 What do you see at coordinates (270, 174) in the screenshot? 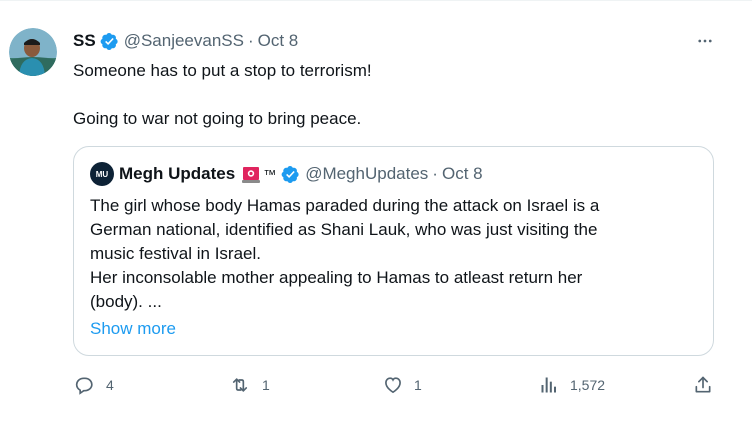
I see `trademark-symbol: ™` at bounding box center [270, 174].